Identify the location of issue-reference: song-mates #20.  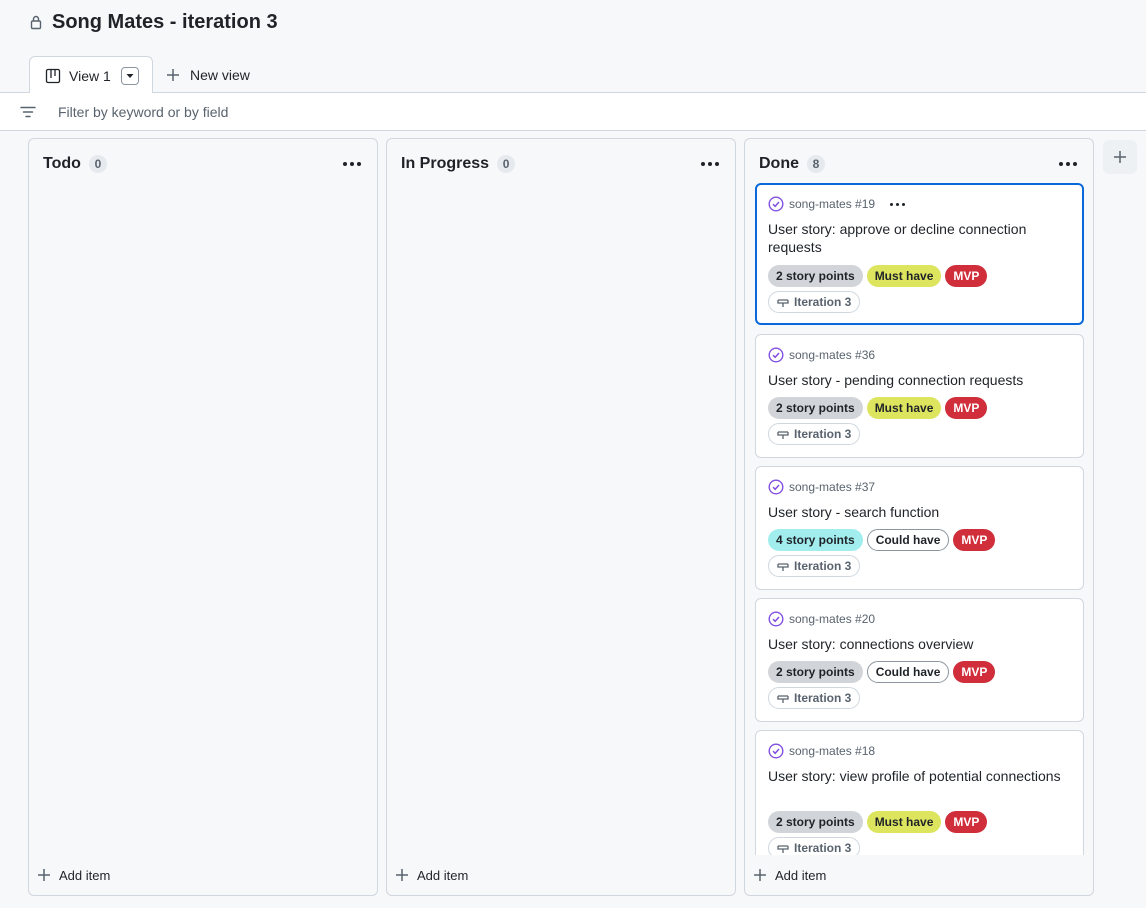
(832, 619).